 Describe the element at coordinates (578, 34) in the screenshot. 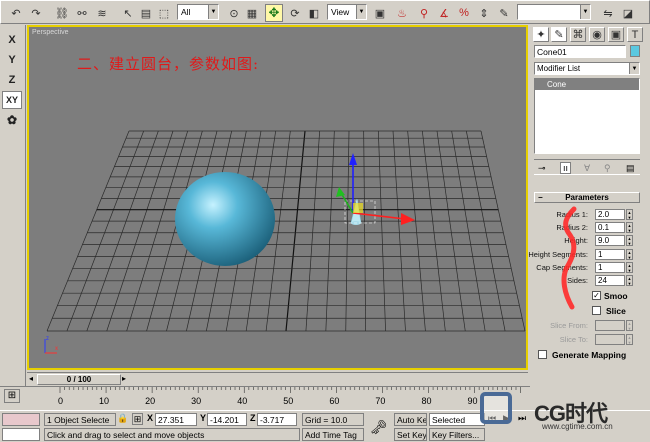

I see `hierarchy-tab-icon: ⌘` at that location.